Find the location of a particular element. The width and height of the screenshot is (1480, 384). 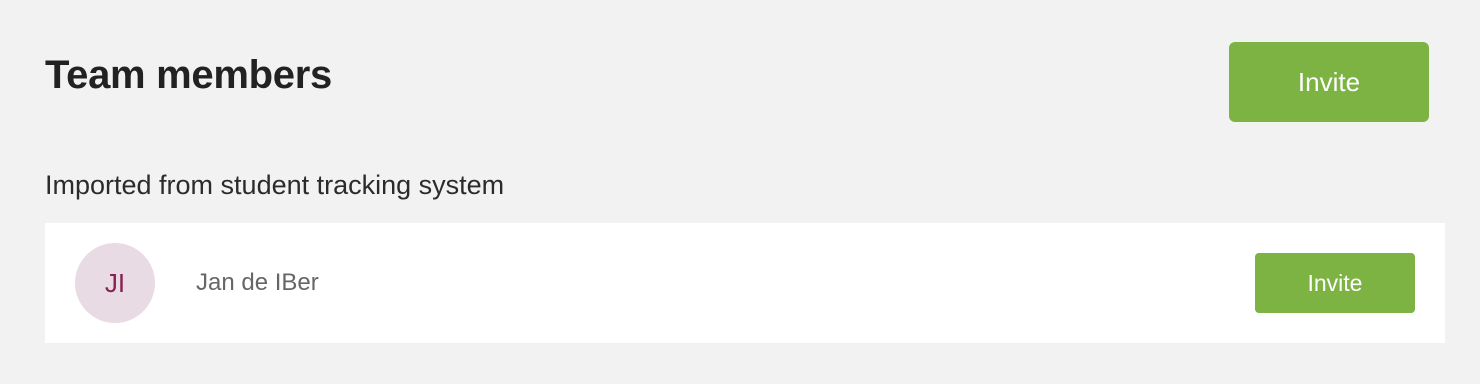

member-name: Jan de IBer is located at coordinates (257, 282).